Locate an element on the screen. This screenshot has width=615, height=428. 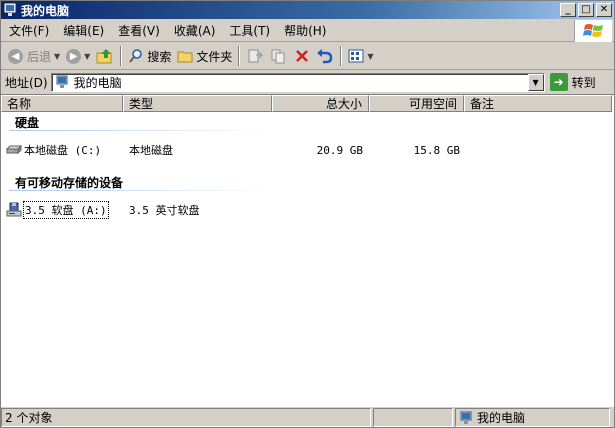
address-dropdown-button: ▼ is located at coordinates (535, 82).